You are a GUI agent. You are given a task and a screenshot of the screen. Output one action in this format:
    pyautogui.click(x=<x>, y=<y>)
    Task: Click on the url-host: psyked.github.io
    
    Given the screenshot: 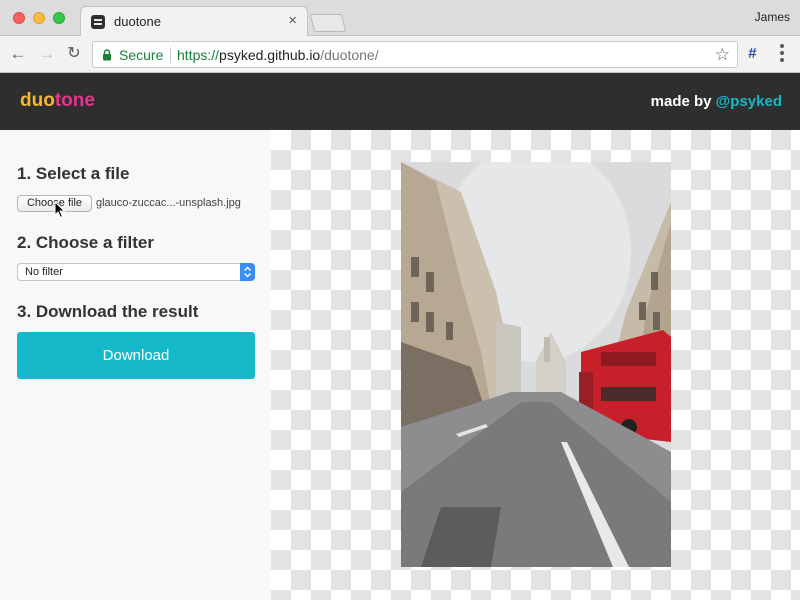 What is the action you would take?
    pyautogui.click(x=270, y=55)
    